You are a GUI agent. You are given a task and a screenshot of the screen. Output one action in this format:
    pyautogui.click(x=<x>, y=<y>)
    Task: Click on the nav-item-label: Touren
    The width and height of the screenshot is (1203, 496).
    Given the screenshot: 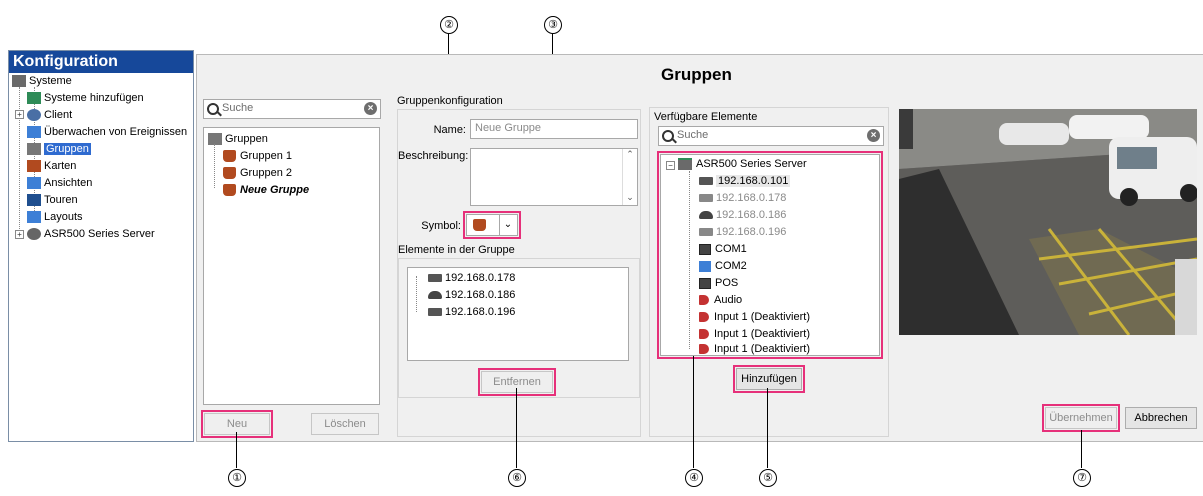 What is the action you would take?
    pyautogui.click(x=61, y=200)
    